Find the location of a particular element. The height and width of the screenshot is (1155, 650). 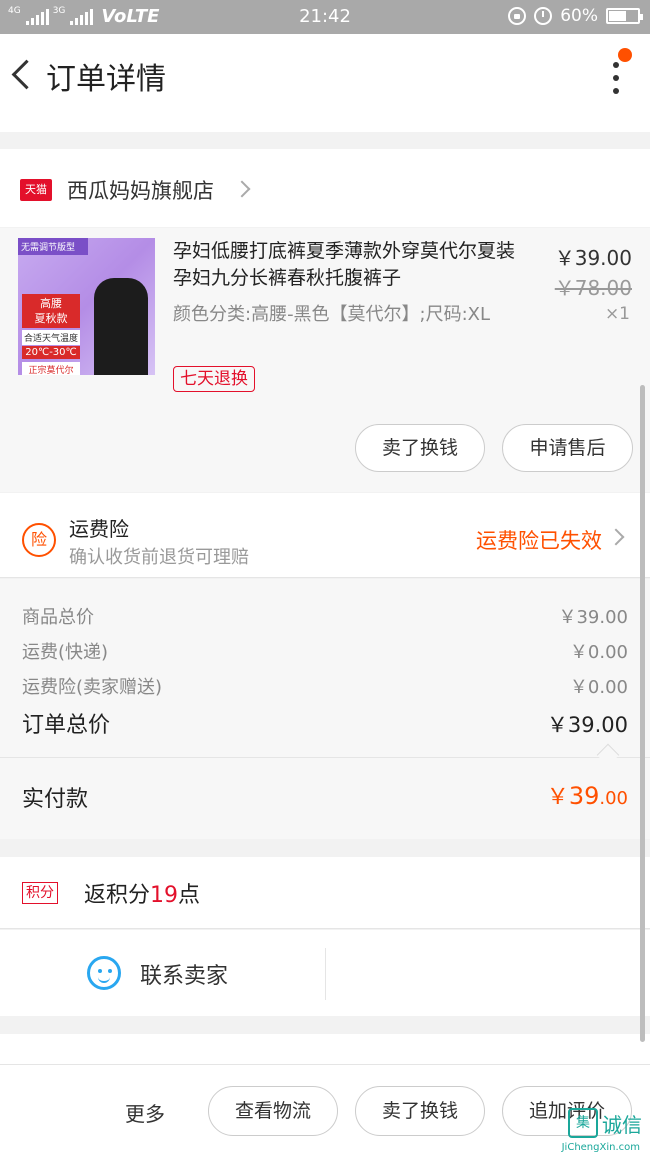

contact-row: 联系卖家 is located at coordinates (325, 973).